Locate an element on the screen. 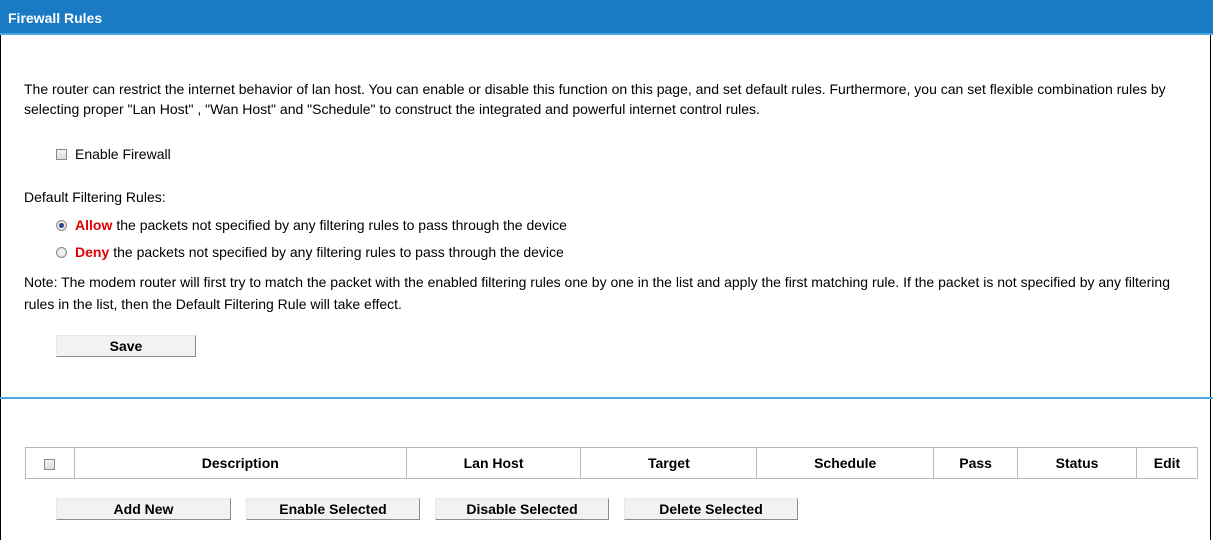  save-button: Save is located at coordinates (126, 346).